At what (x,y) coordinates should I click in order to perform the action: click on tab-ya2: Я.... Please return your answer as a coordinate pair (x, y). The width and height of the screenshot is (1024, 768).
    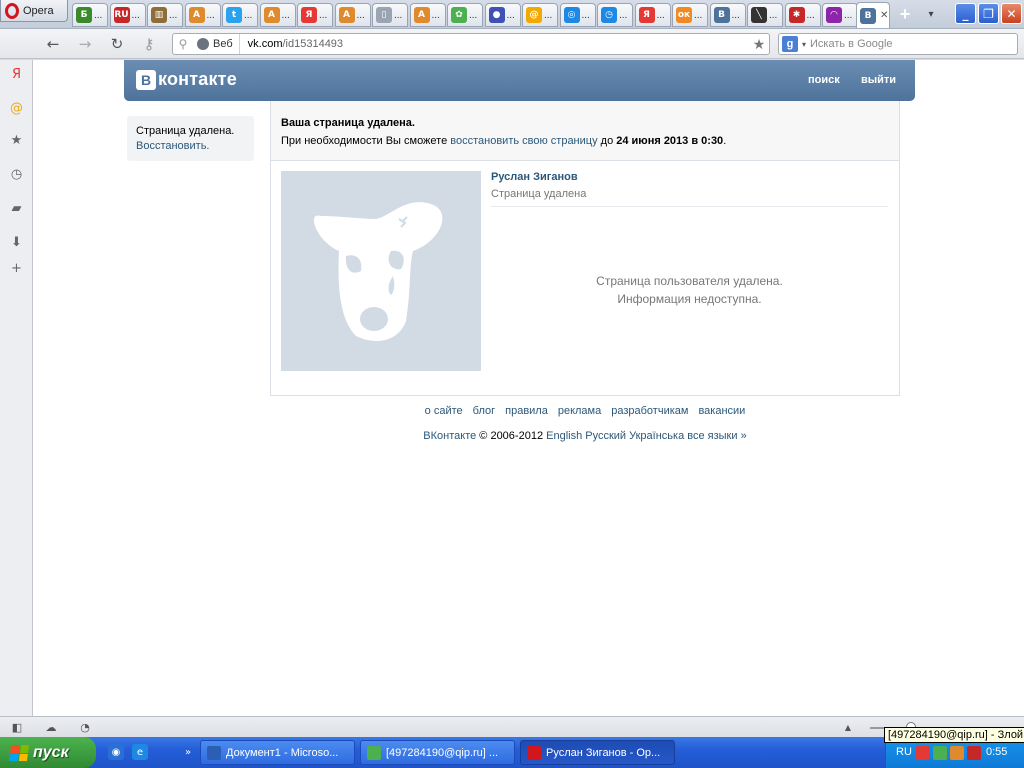
    Looking at the image, I should click on (652, 15).